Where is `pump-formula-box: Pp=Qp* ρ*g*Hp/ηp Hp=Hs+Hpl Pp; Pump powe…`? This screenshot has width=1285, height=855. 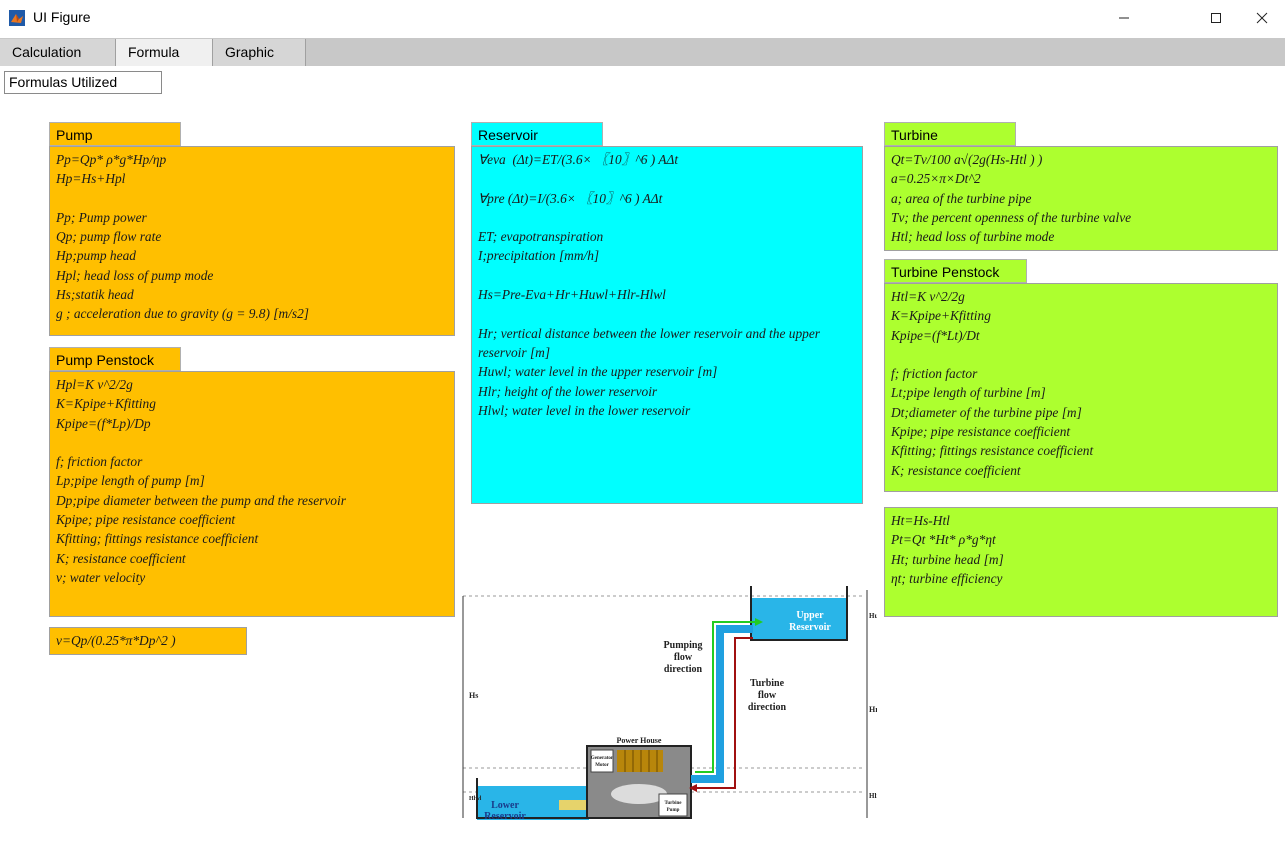
pump-formula-box: Pp=Qp* ρ*g*Hp/ηp Hp=Hs+Hpl Pp; Pump powe… is located at coordinates (252, 241).